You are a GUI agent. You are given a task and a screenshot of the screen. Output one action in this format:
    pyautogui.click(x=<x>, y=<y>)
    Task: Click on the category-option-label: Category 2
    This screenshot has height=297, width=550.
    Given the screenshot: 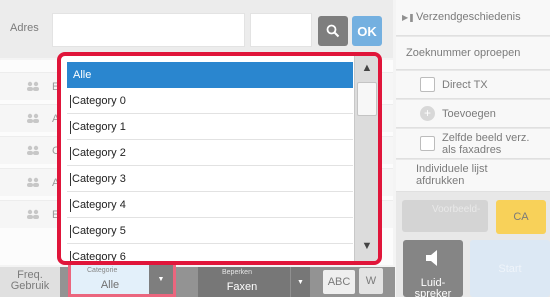 What is the action you would take?
    pyautogui.click(x=99, y=153)
    